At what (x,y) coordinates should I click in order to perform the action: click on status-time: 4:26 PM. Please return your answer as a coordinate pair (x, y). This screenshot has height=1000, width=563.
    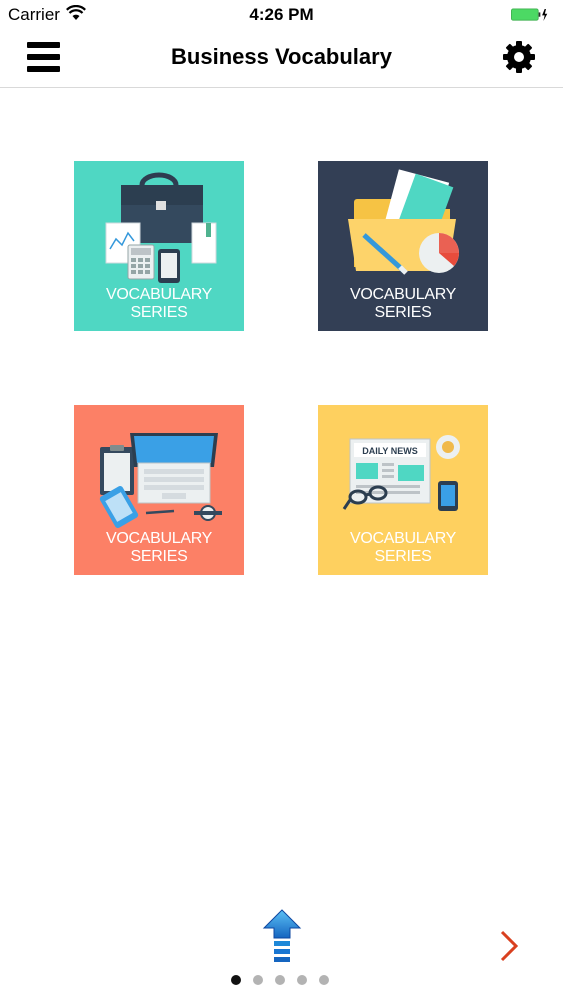
    Looking at the image, I should click on (281, 14).